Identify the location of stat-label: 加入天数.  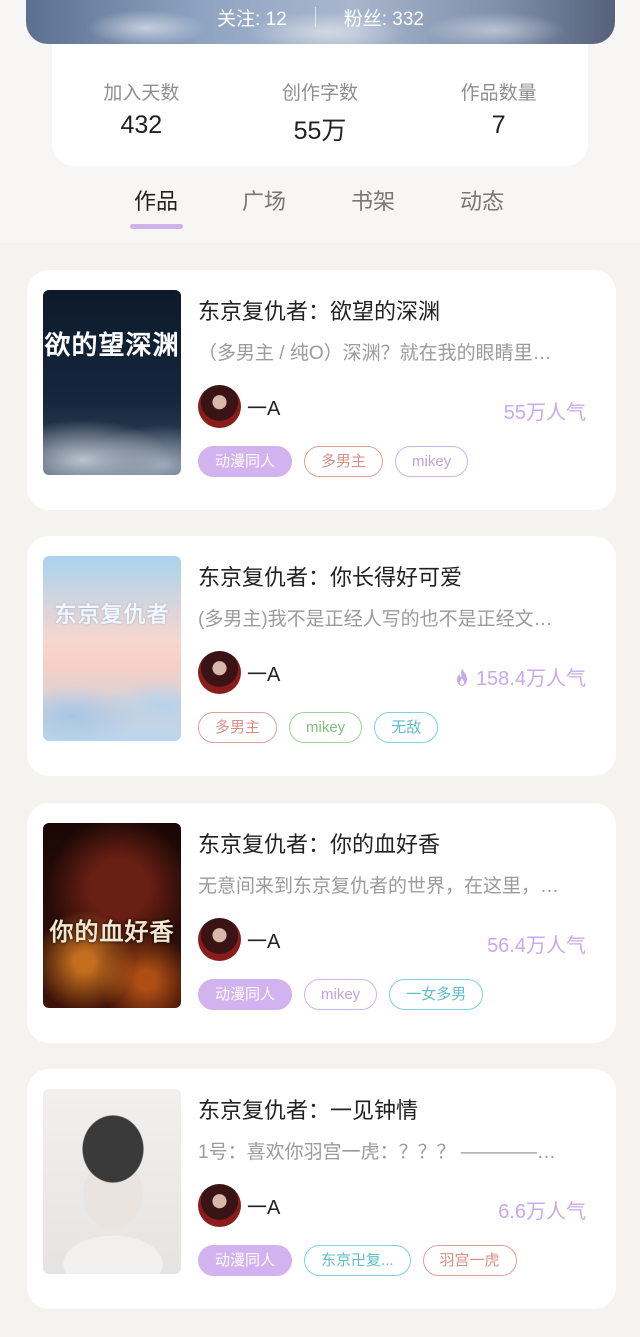
(141, 93).